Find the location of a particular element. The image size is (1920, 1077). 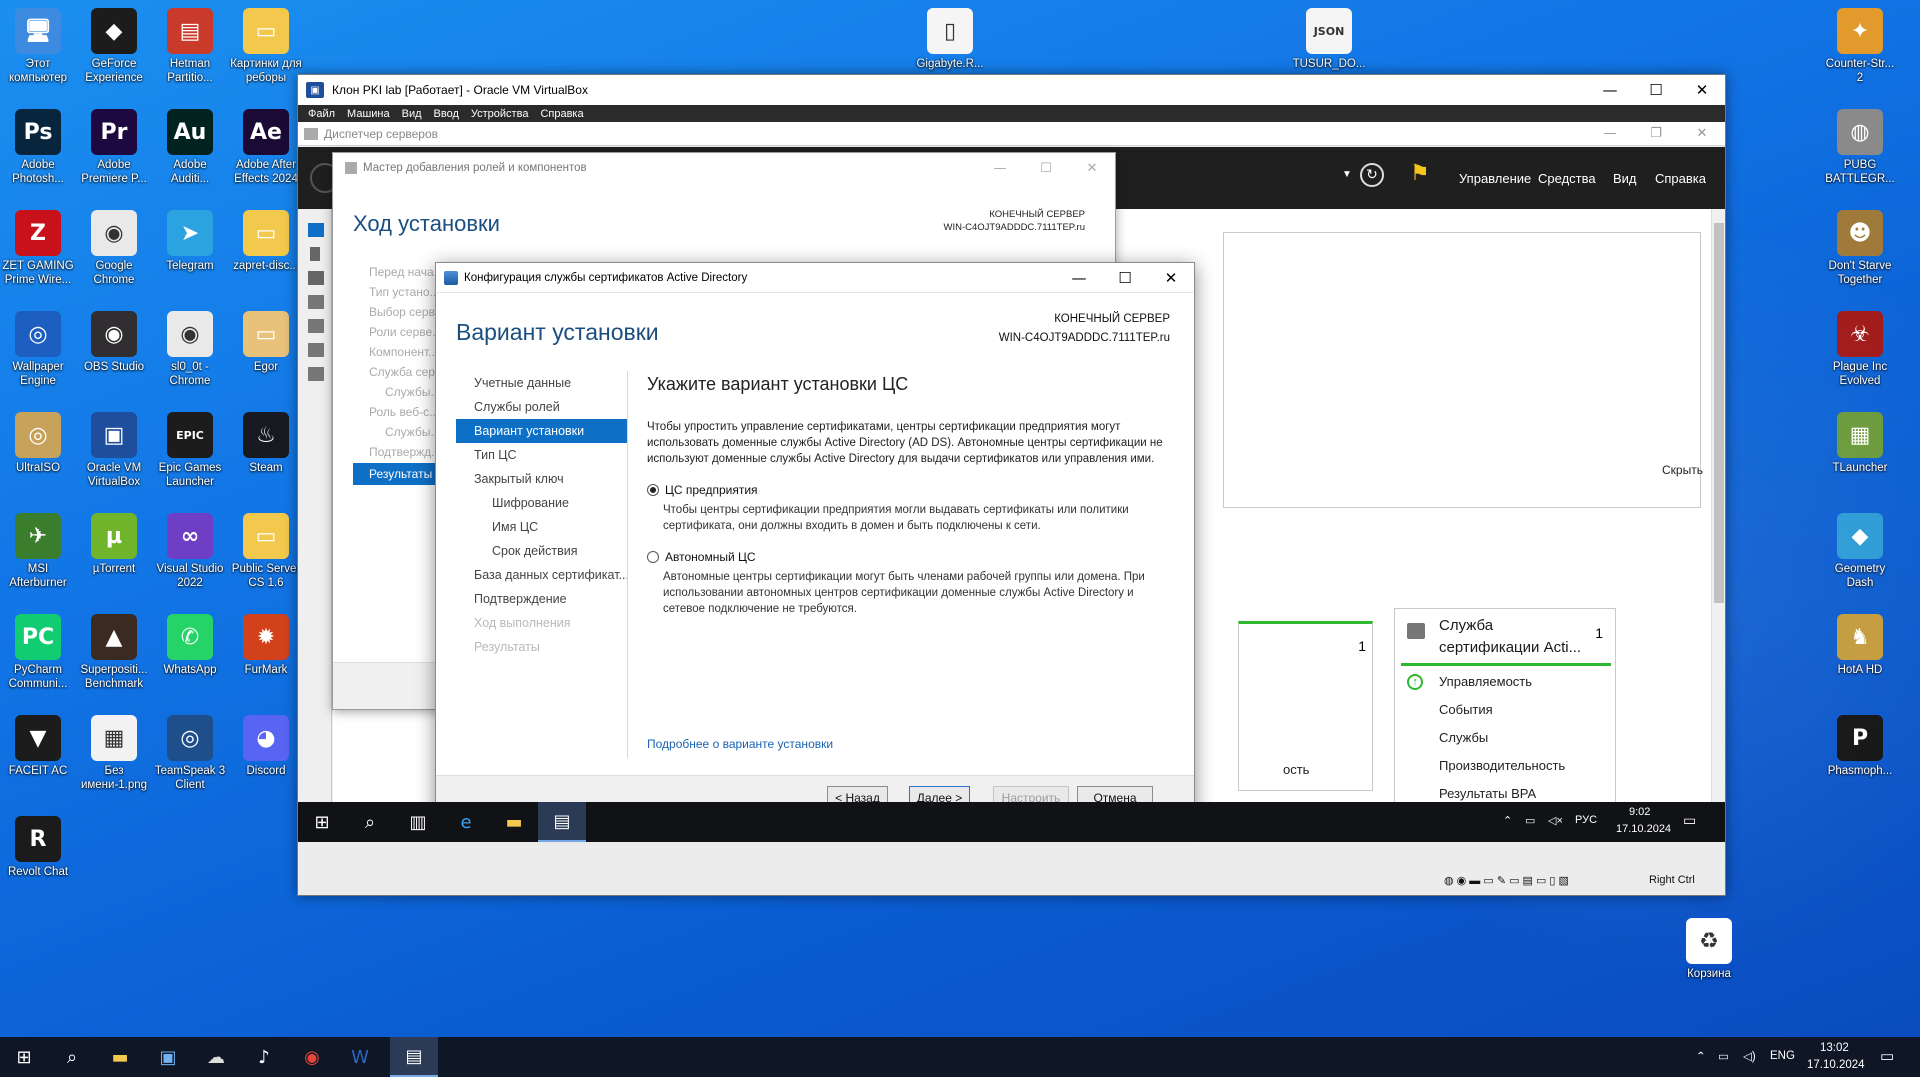

notification-icon: ▭ is located at coordinates (1887, 1056).